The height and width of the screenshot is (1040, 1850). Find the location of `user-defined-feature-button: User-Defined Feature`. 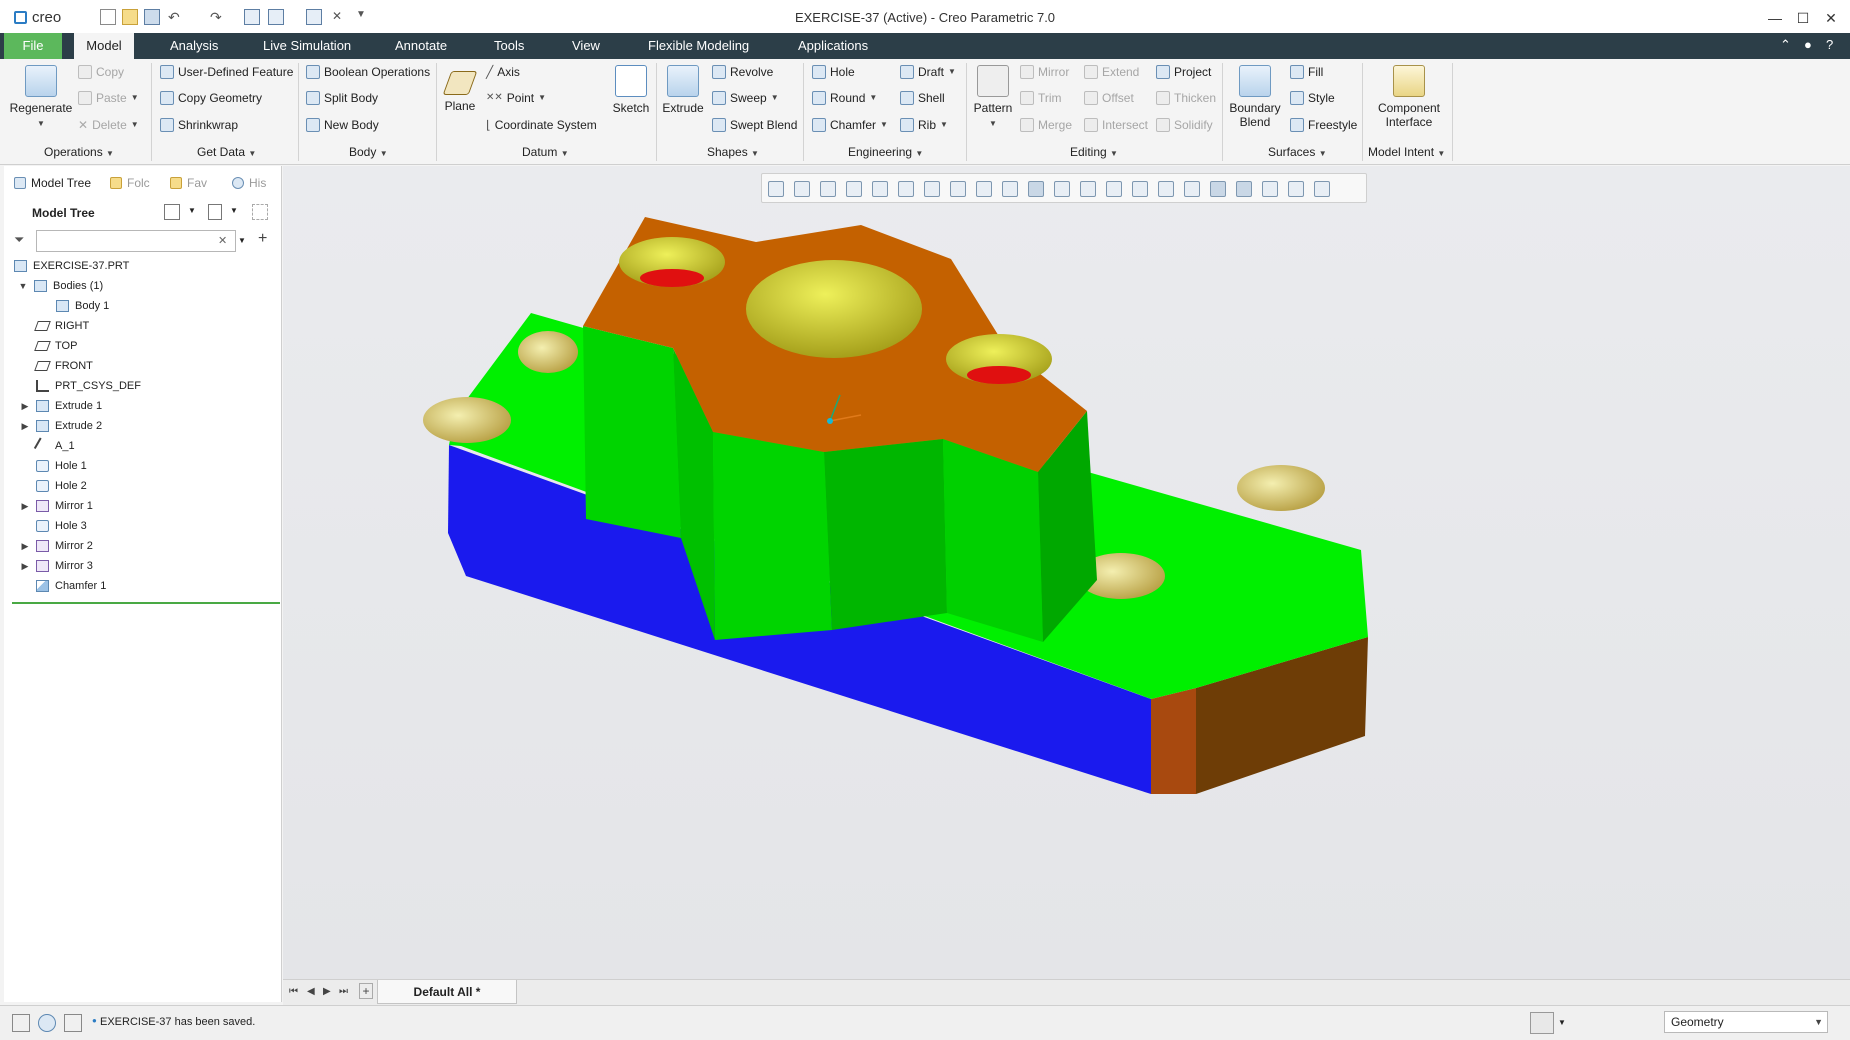

user-defined-feature-button: User-Defined Feature is located at coordinates (226, 72).